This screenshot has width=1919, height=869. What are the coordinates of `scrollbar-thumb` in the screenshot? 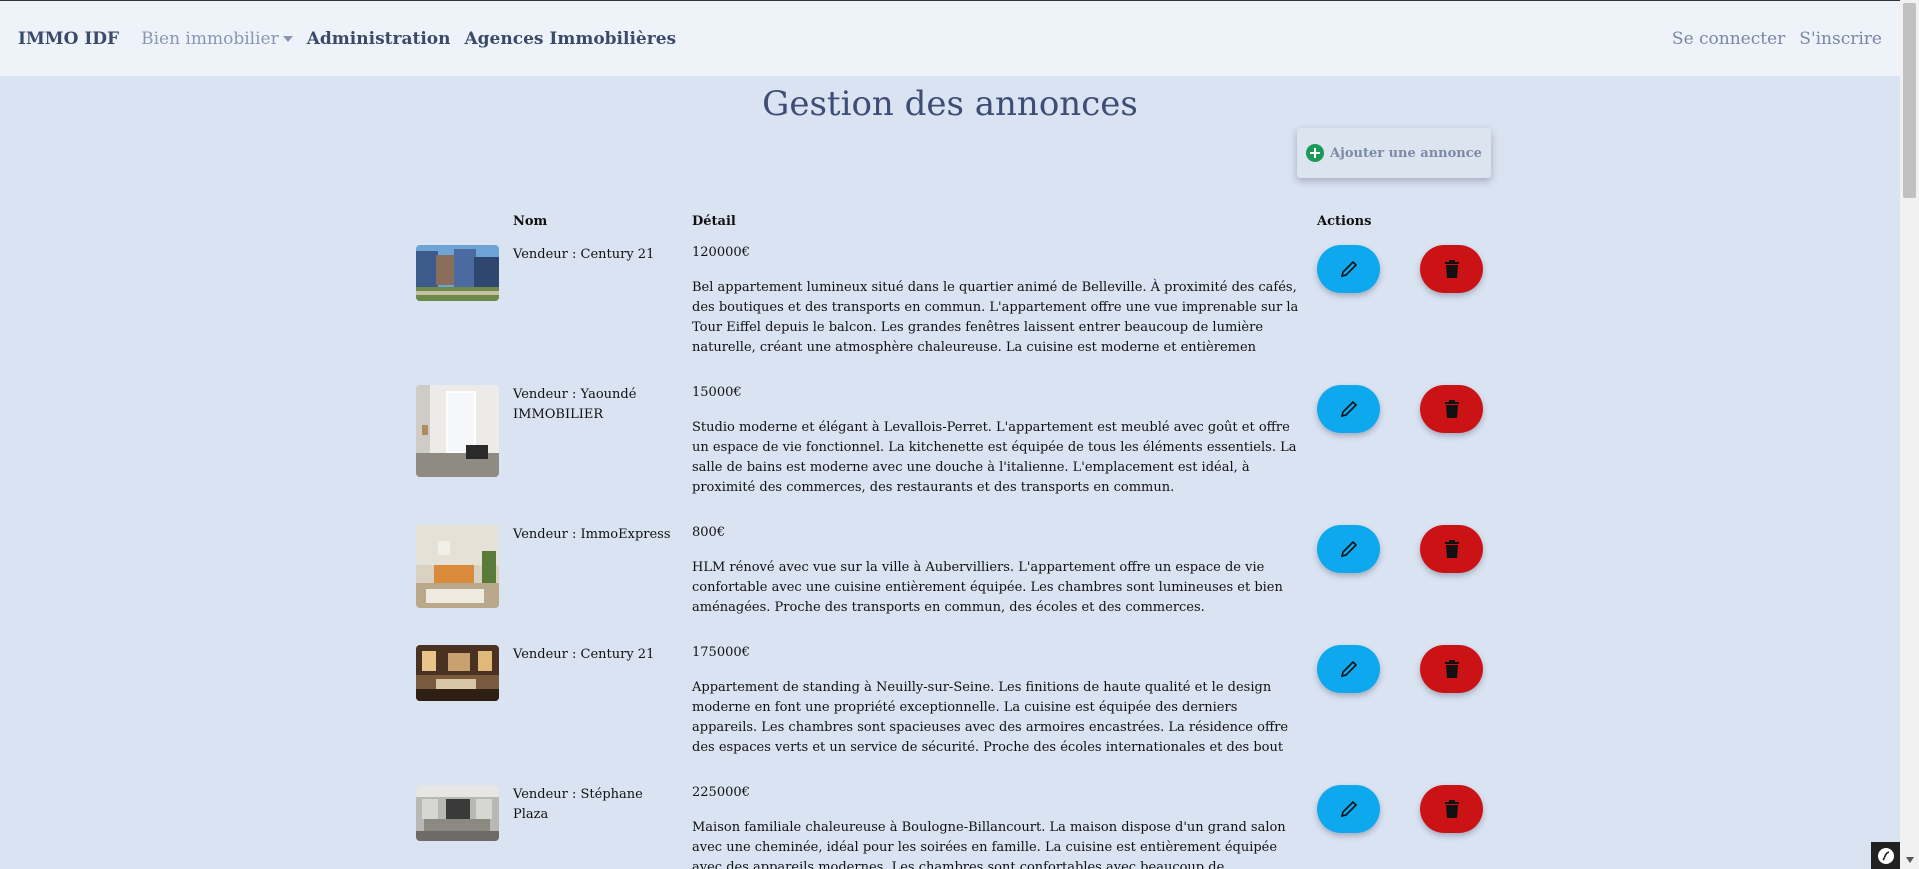 It's located at (1909, 100).